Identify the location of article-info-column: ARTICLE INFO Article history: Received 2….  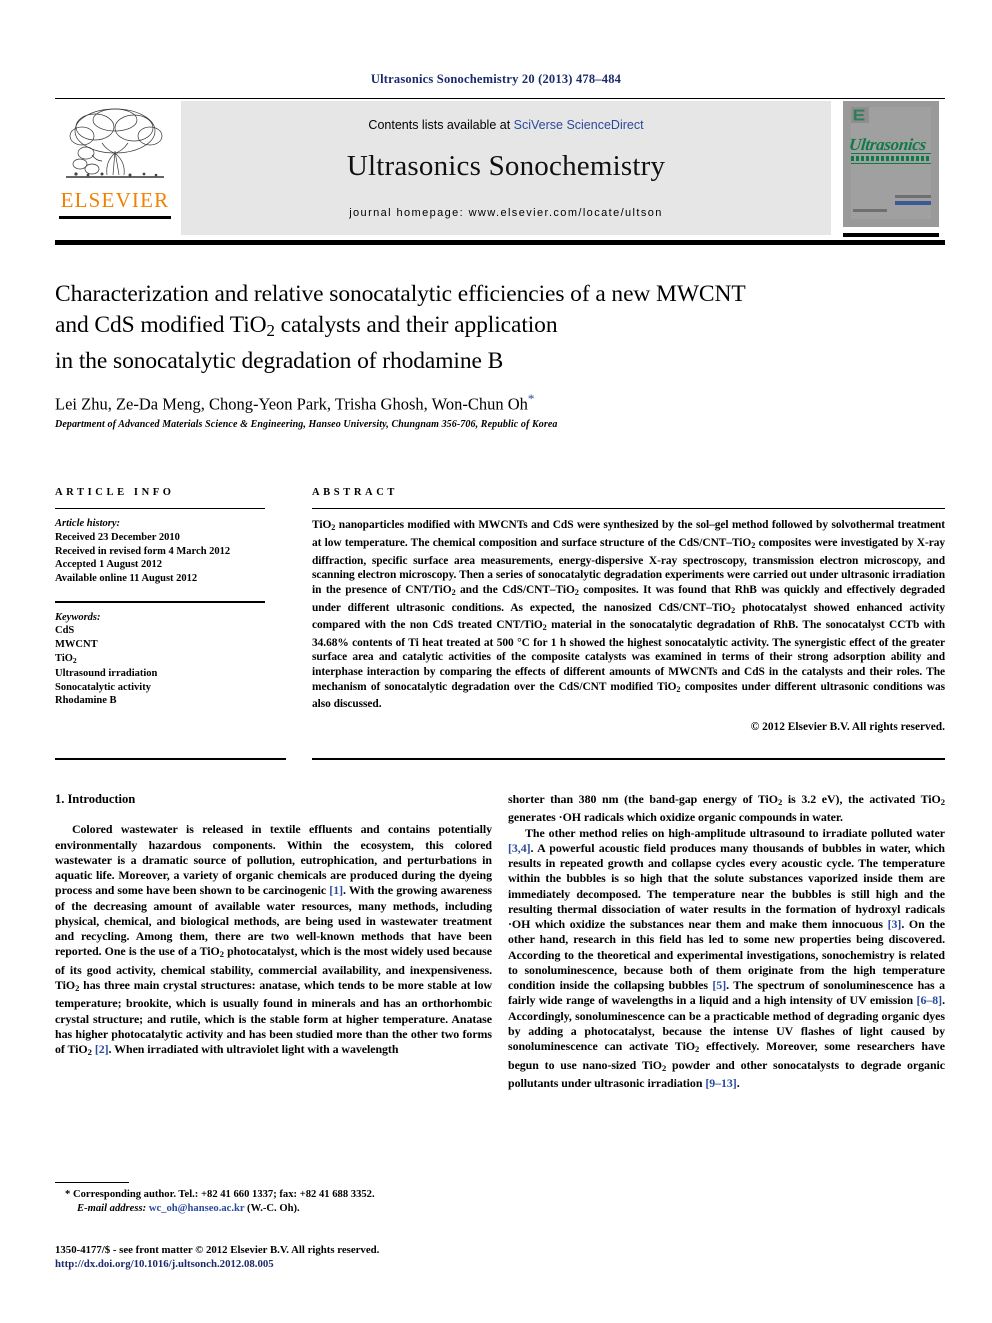
(160, 597).